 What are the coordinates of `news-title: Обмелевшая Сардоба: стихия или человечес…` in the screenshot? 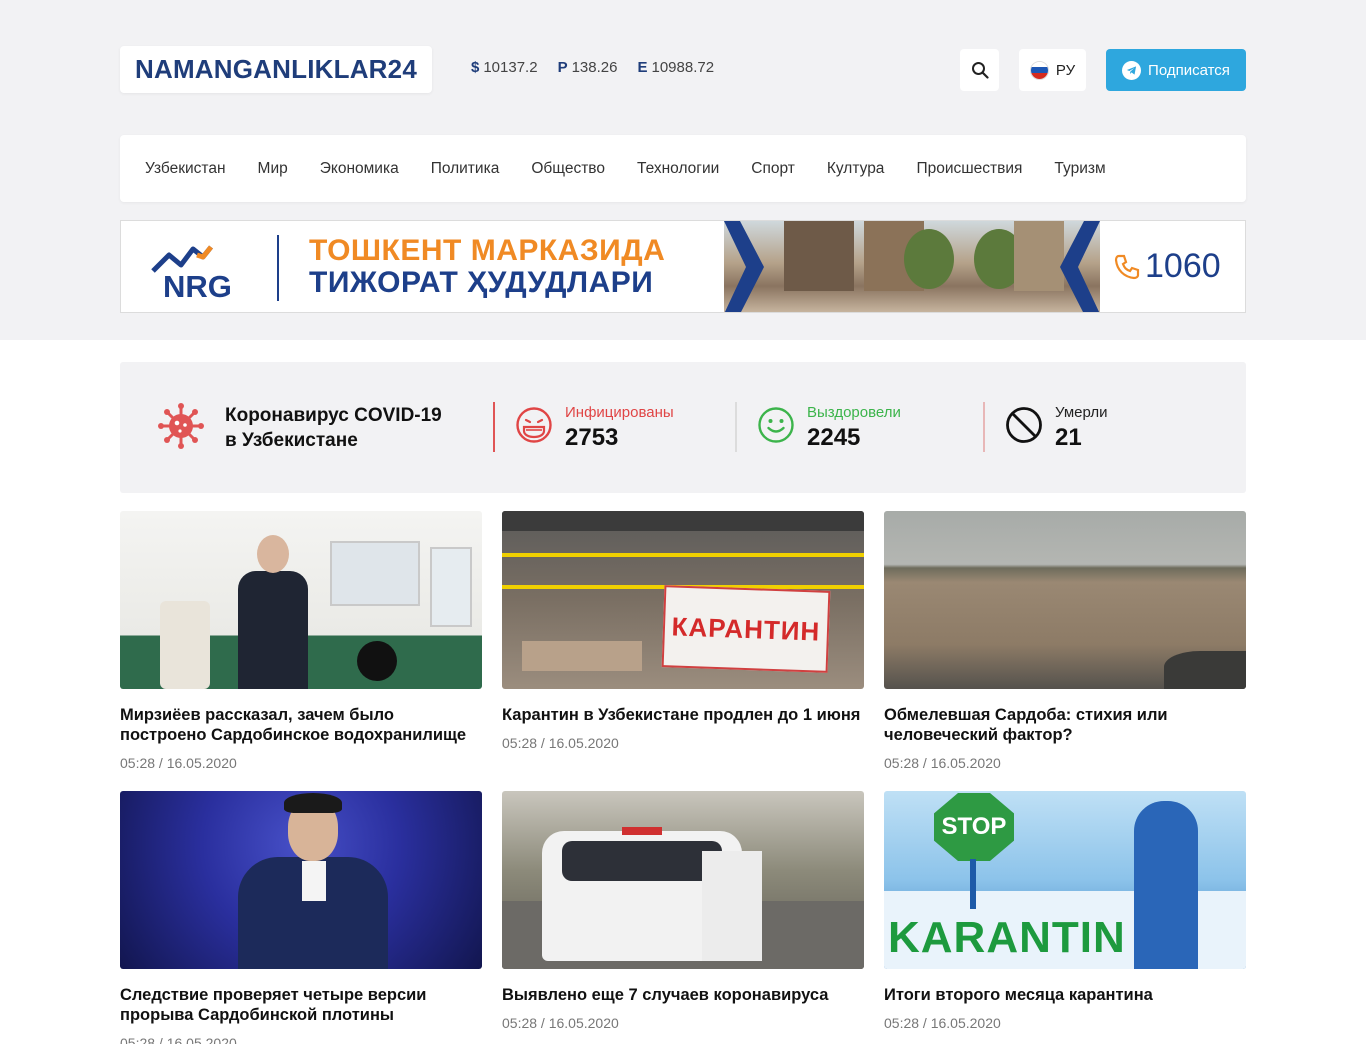 It's located at (1065, 725).